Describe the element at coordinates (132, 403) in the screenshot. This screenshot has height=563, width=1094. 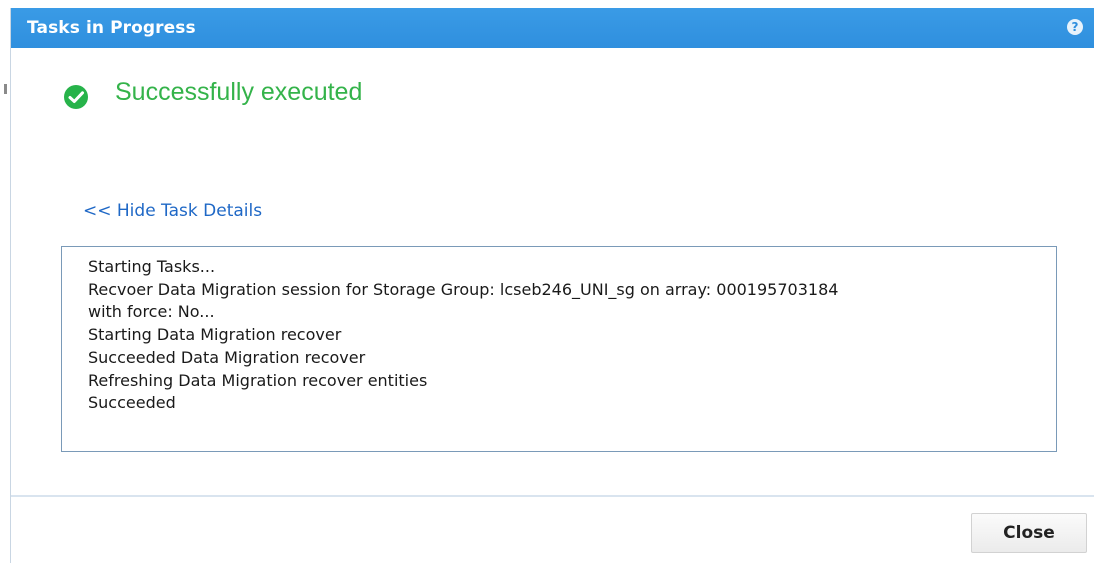
I see `log-line: Succeeded` at that location.